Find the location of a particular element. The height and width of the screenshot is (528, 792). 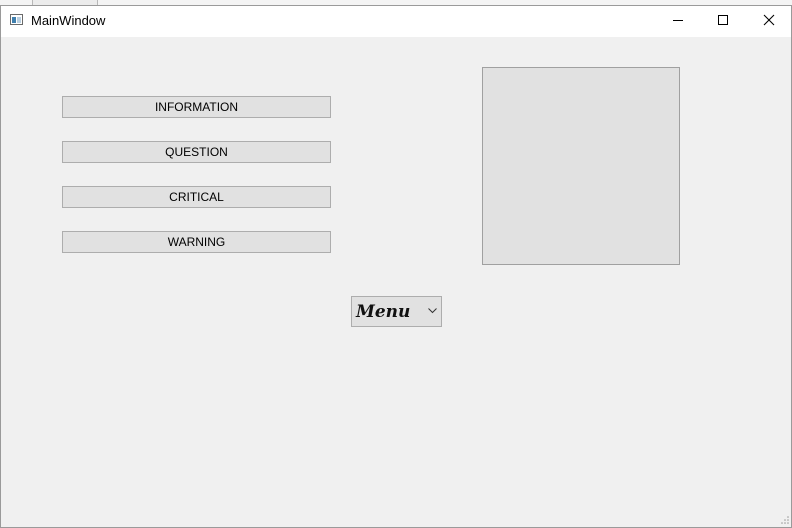

title-bar: MainWindow is located at coordinates (396, 21).